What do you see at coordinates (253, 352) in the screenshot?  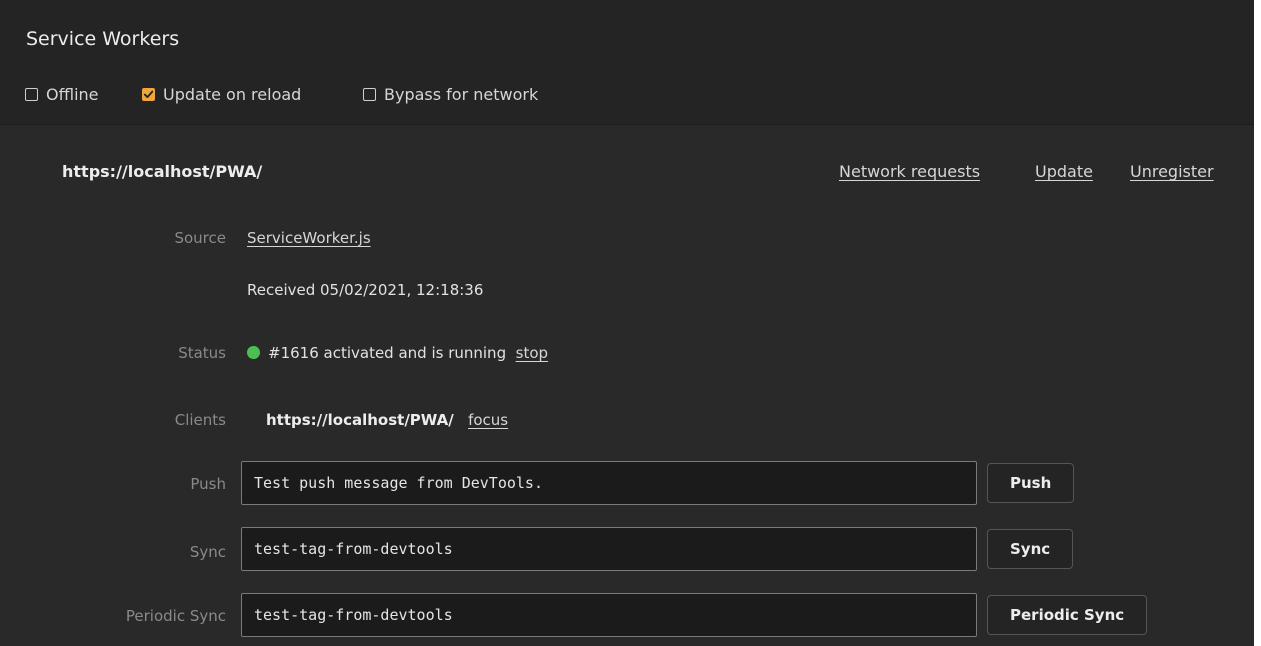 I see `running-status-dot-icon` at bounding box center [253, 352].